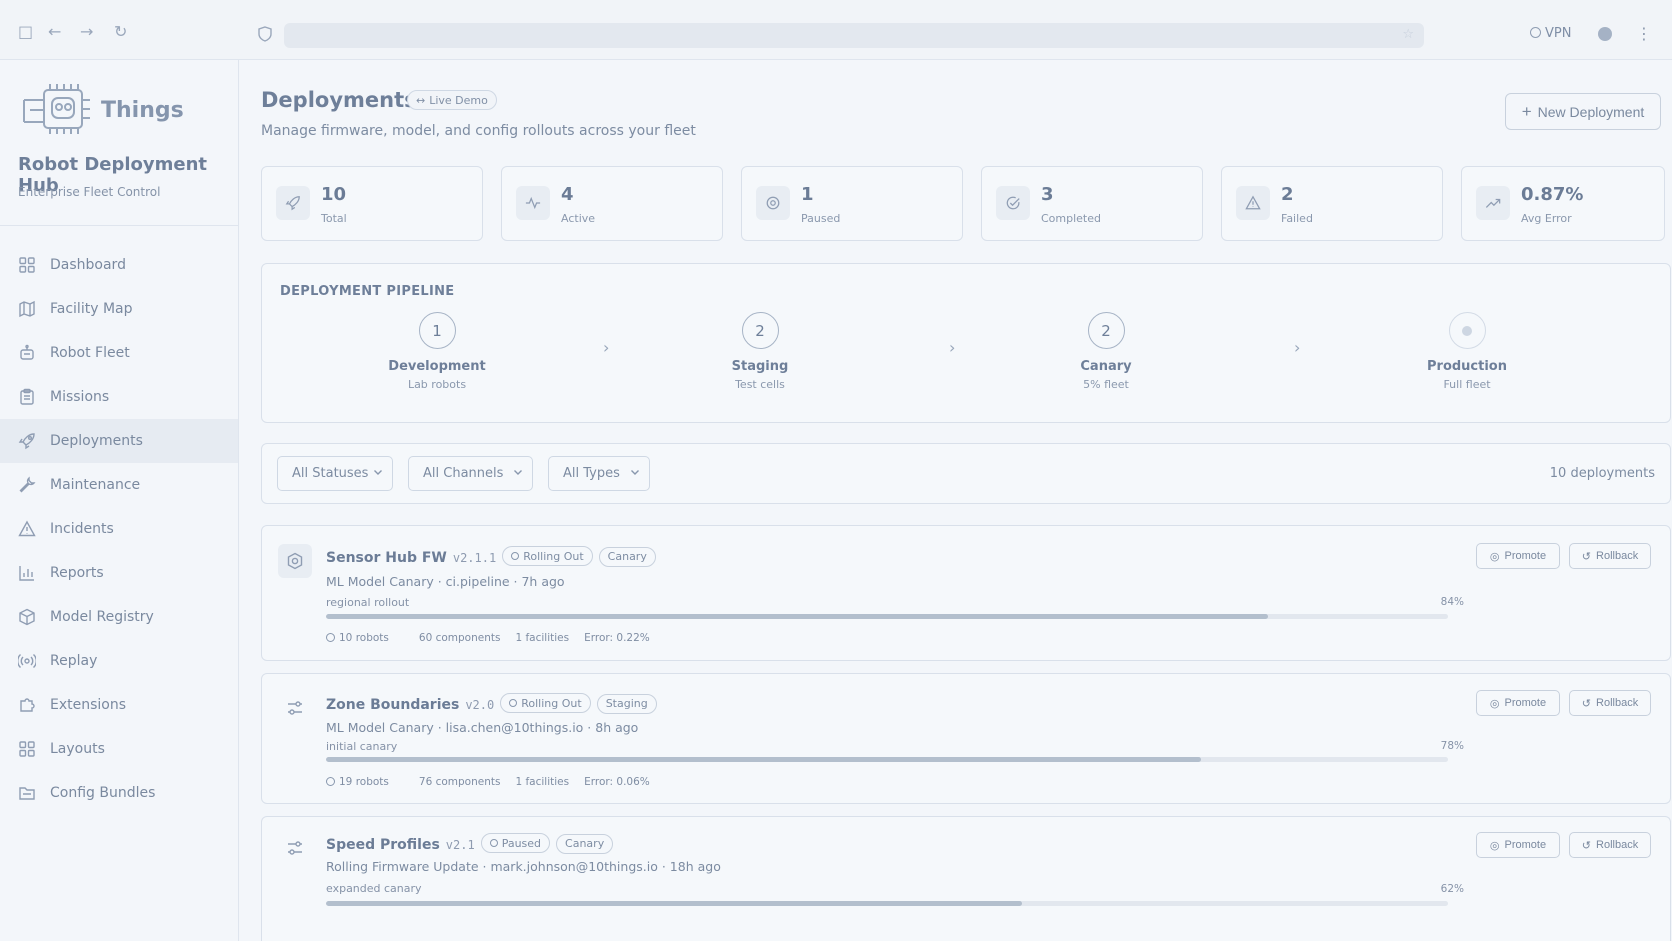 This screenshot has width=1672, height=941. What do you see at coordinates (1644, 33) in the screenshot?
I see `browser-menu-icon: ⋮` at bounding box center [1644, 33].